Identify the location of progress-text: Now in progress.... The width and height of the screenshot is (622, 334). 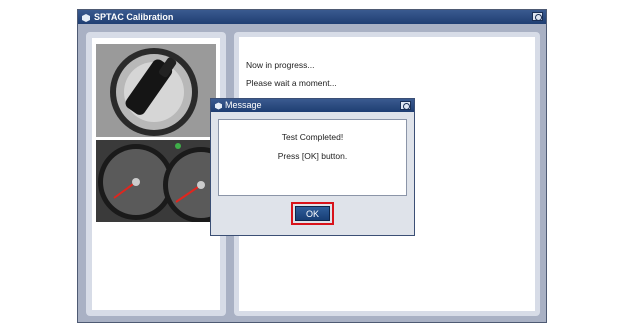
(280, 65).